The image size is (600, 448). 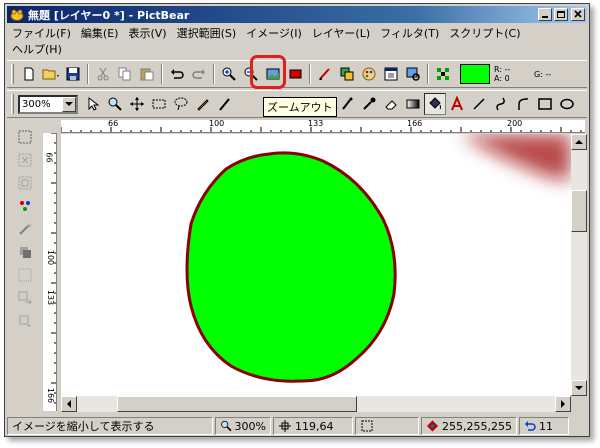 What do you see at coordinates (103, 74) in the screenshot?
I see `cut-button` at bounding box center [103, 74].